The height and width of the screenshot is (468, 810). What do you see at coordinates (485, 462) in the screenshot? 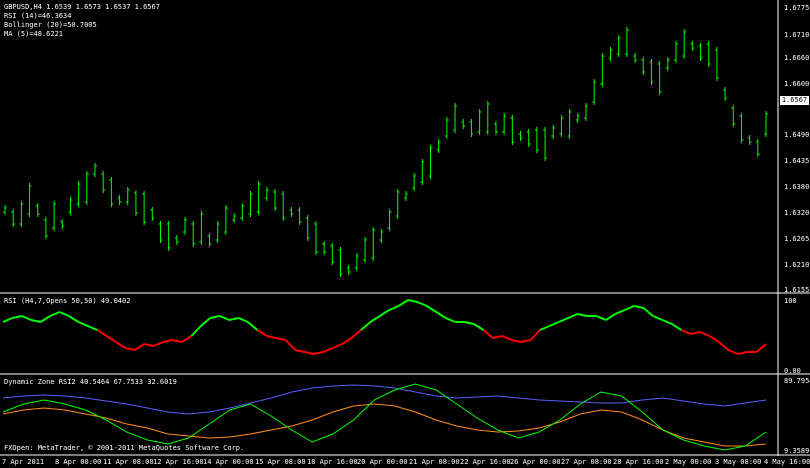
I see `x-axis-label: 22 Apr 16:00` at bounding box center [485, 462].